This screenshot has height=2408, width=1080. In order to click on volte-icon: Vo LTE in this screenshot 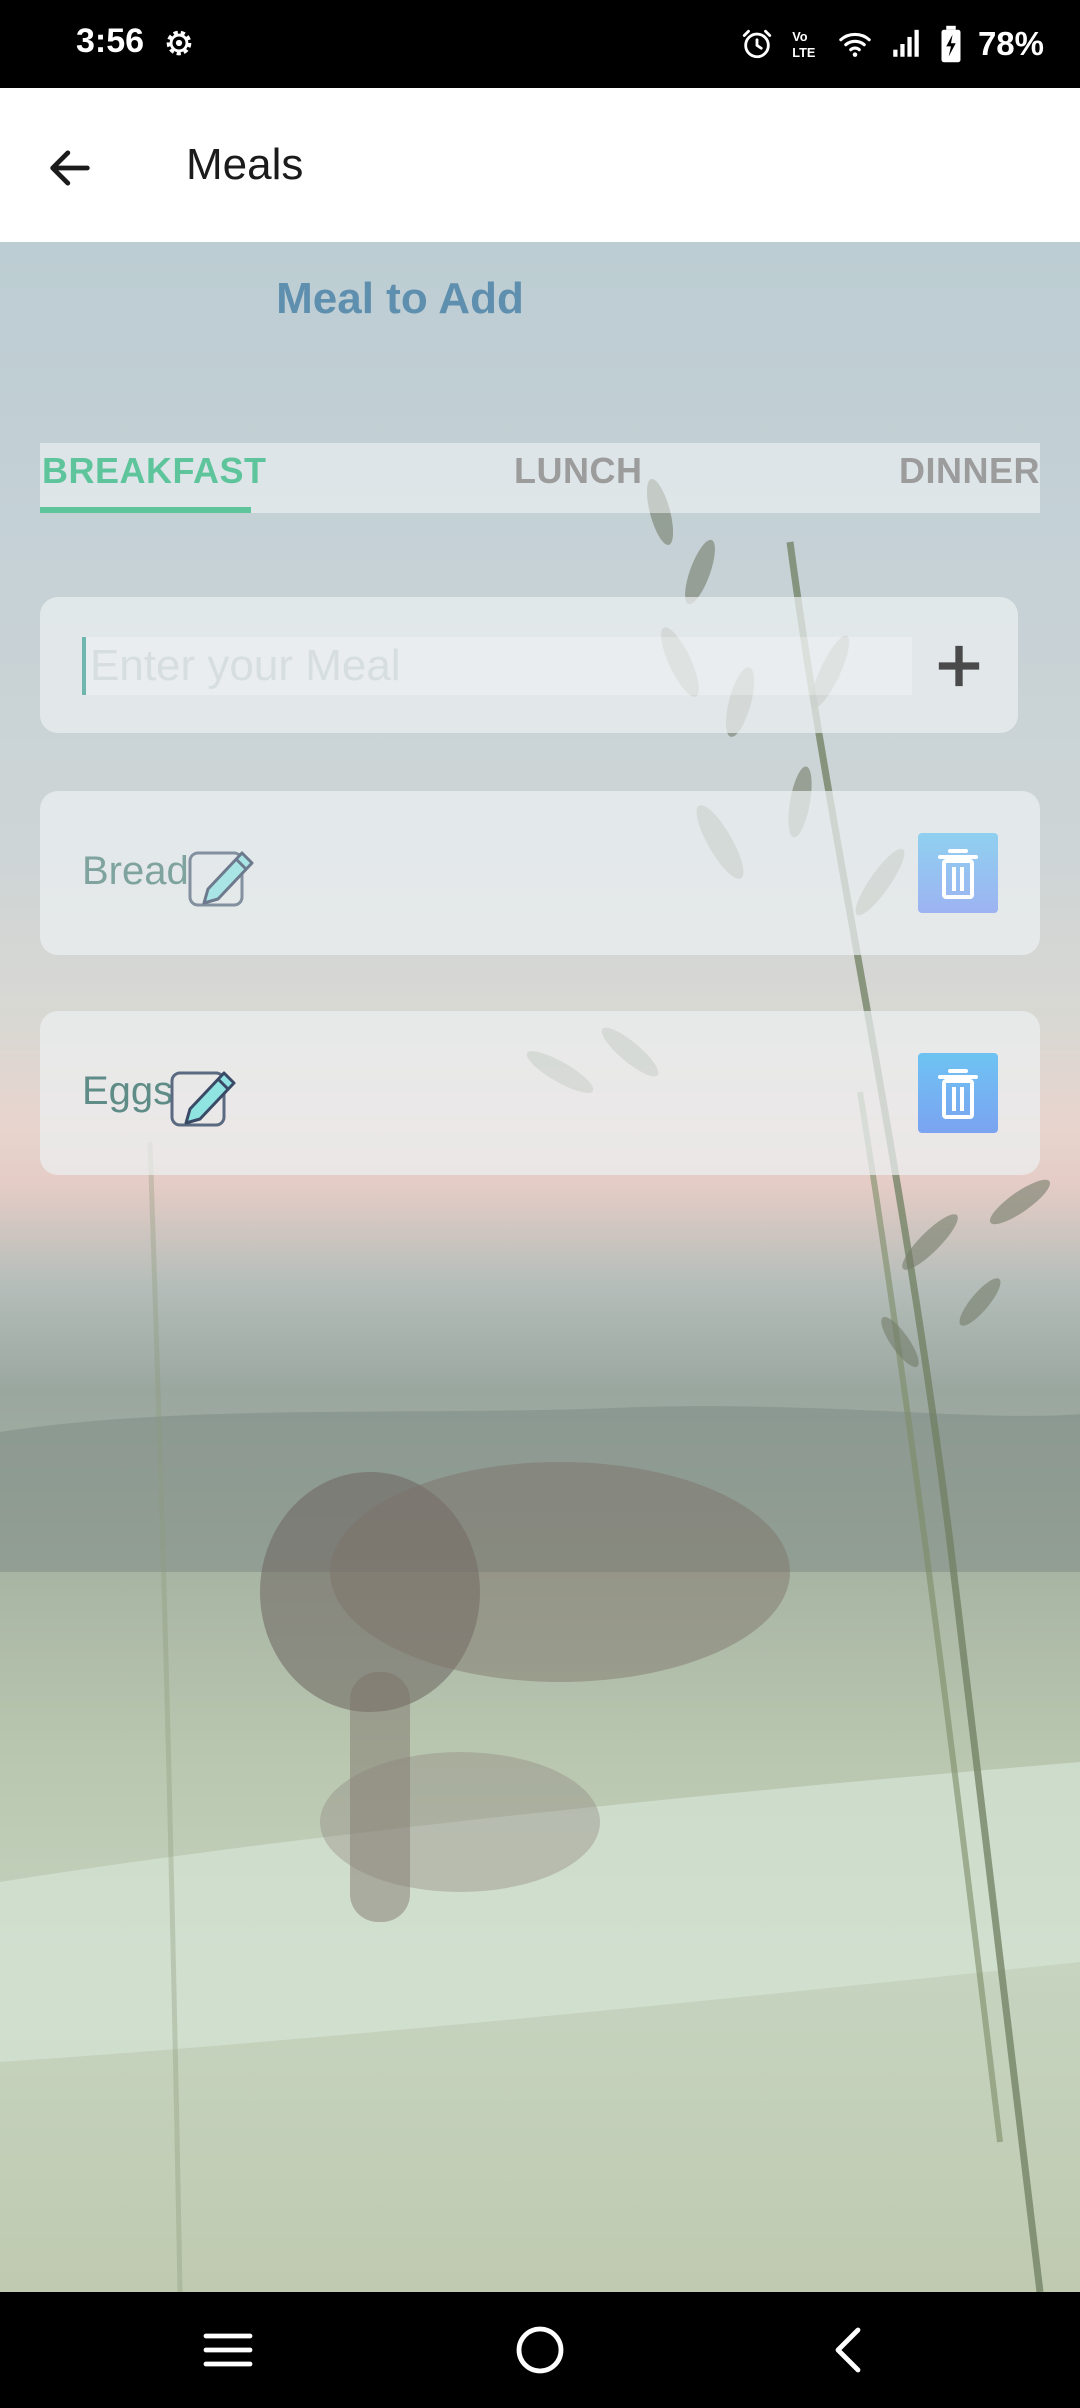, I will do `click(803, 44)`.